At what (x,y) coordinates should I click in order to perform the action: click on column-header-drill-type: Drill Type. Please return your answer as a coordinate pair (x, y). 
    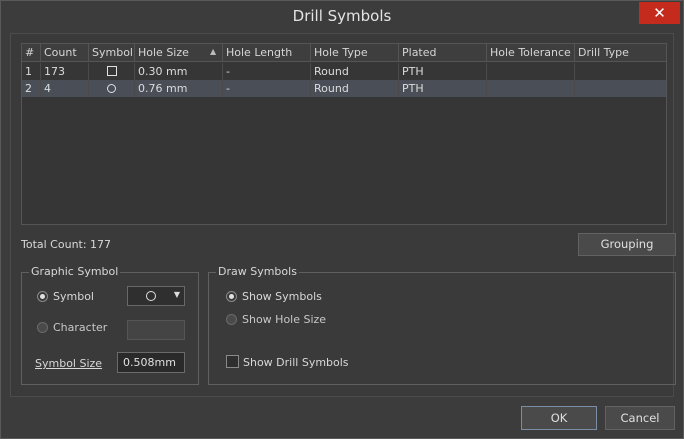
    Looking at the image, I should click on (620, 53).